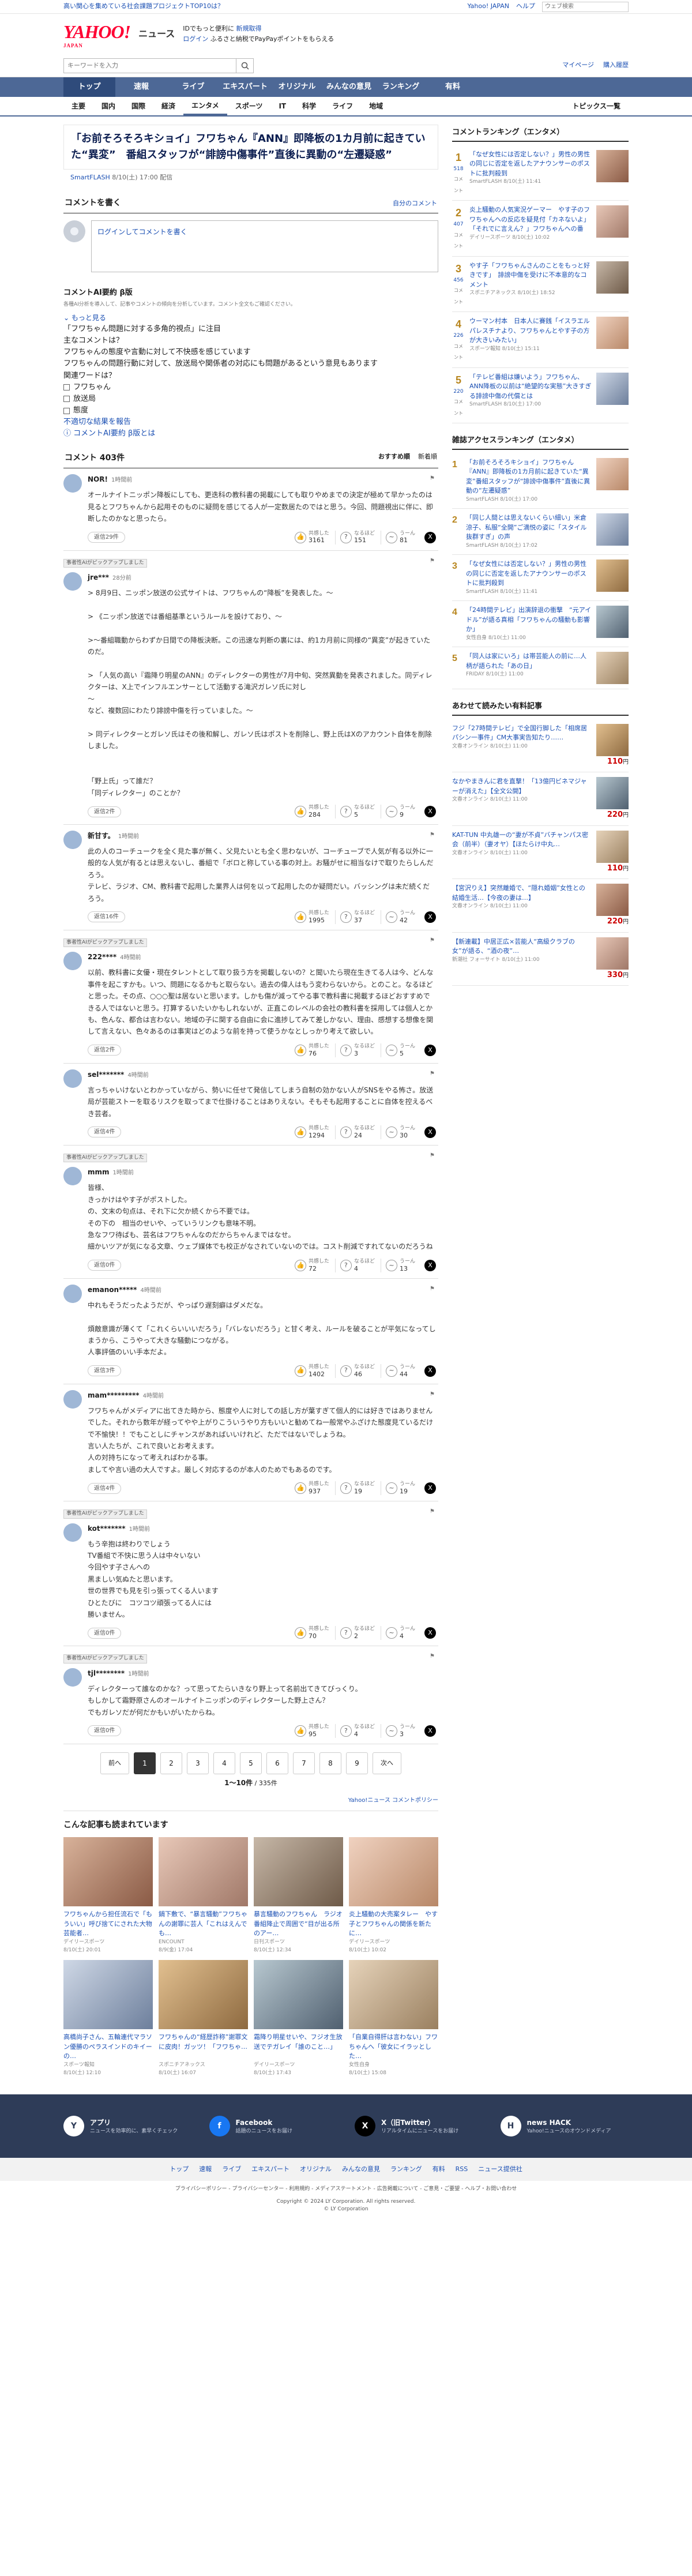 The width and height of the screenshot is (692, 2576). What do you see at coordinates (354, 1633) in the screenshot?
I see `reaction-2: ? なるほど 2` at bounding box center [354, 1633].